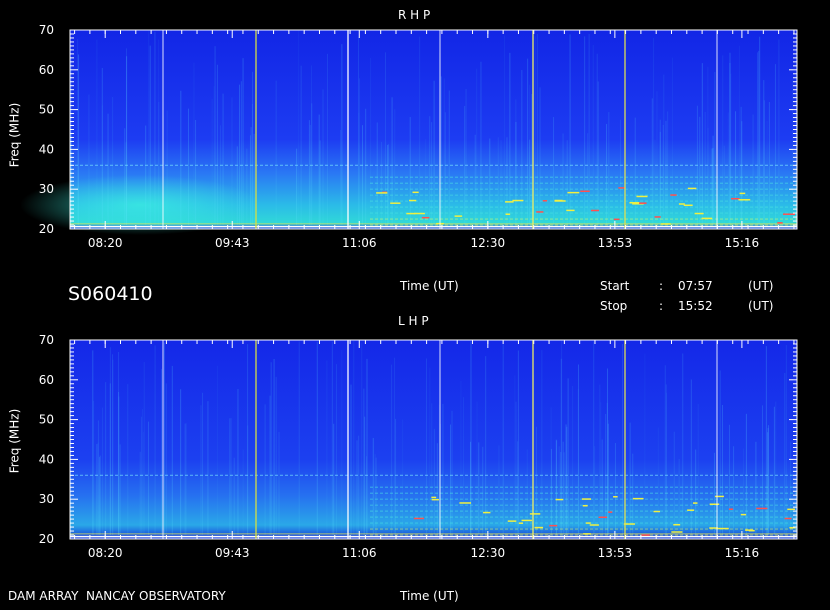 The image size is (830, 610). What do you see at coordinates (413, 321) in the screenshot?
I see `lhp-title: L H P` at bounding box center [413, 321].